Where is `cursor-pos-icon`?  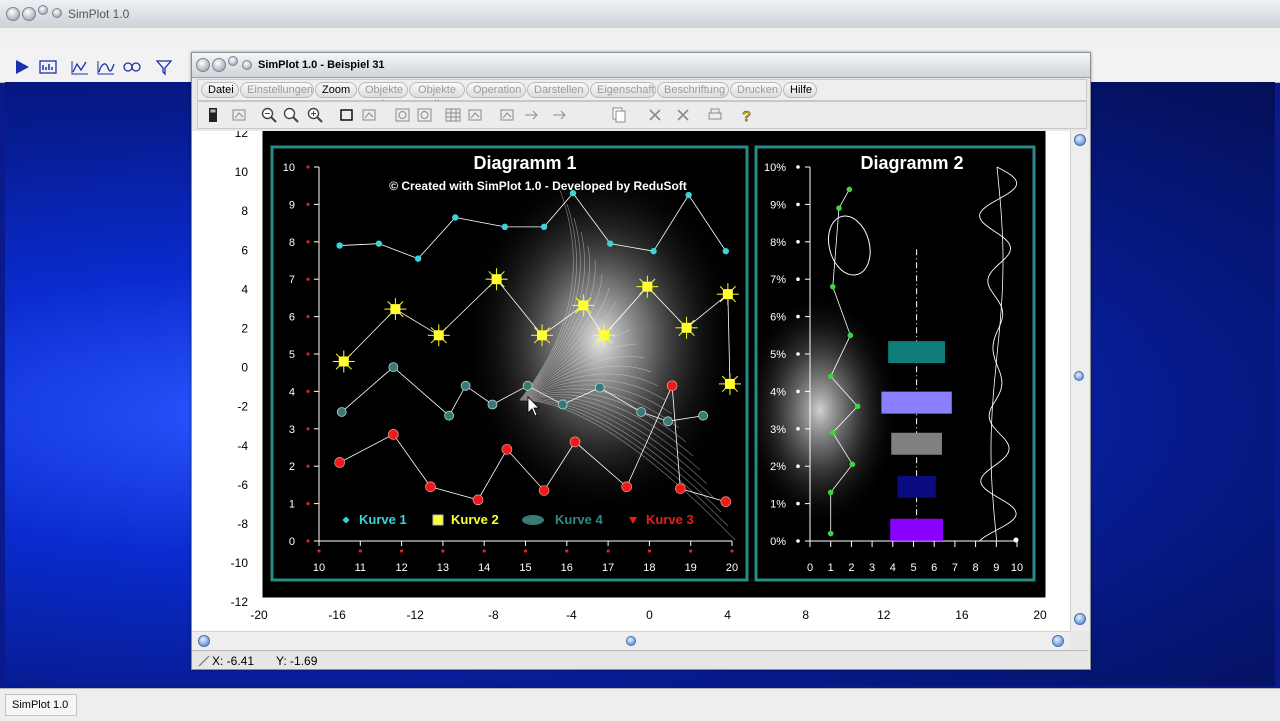
cursor-pos-icon is located at coordinates (204, 661).